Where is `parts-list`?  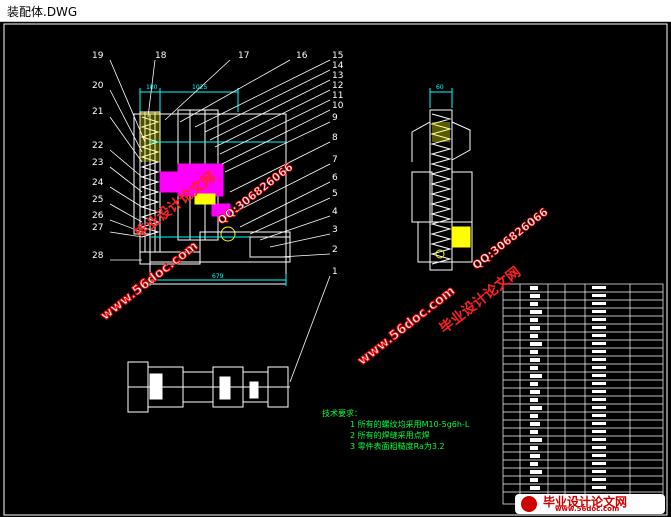 parts-list is located at coordinates (583, 394).